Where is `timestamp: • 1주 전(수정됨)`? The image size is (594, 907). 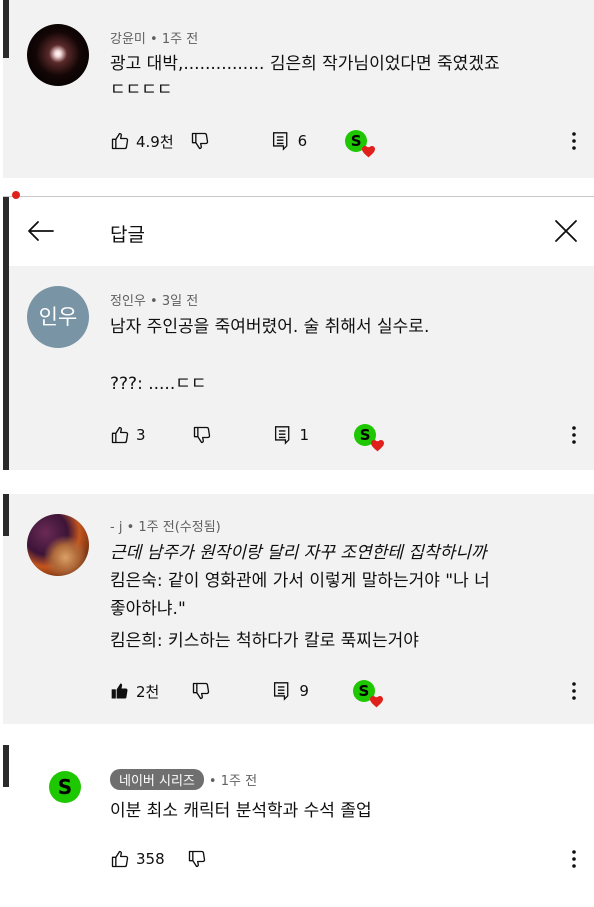
timestamp: • 1주 전(수정됨) is located at coordinates (173, 527).